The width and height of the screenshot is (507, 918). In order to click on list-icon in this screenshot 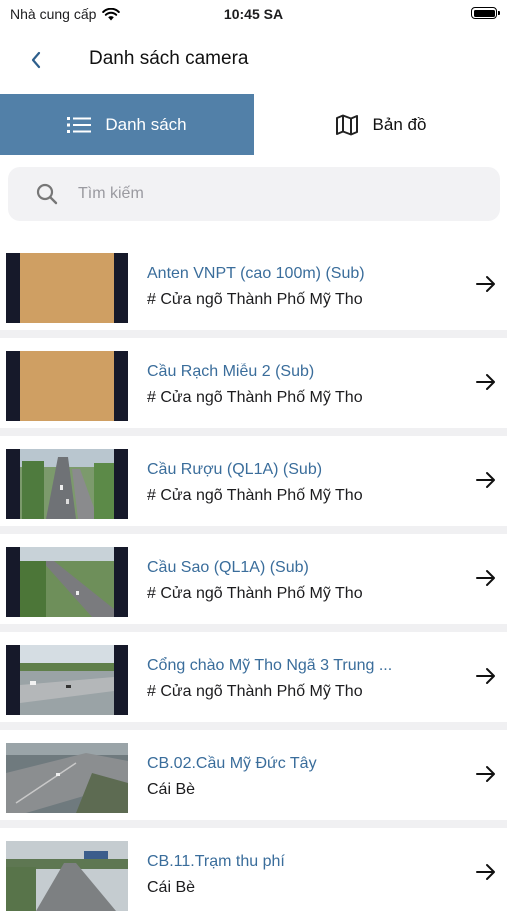, I will do `click(79, 124)`.